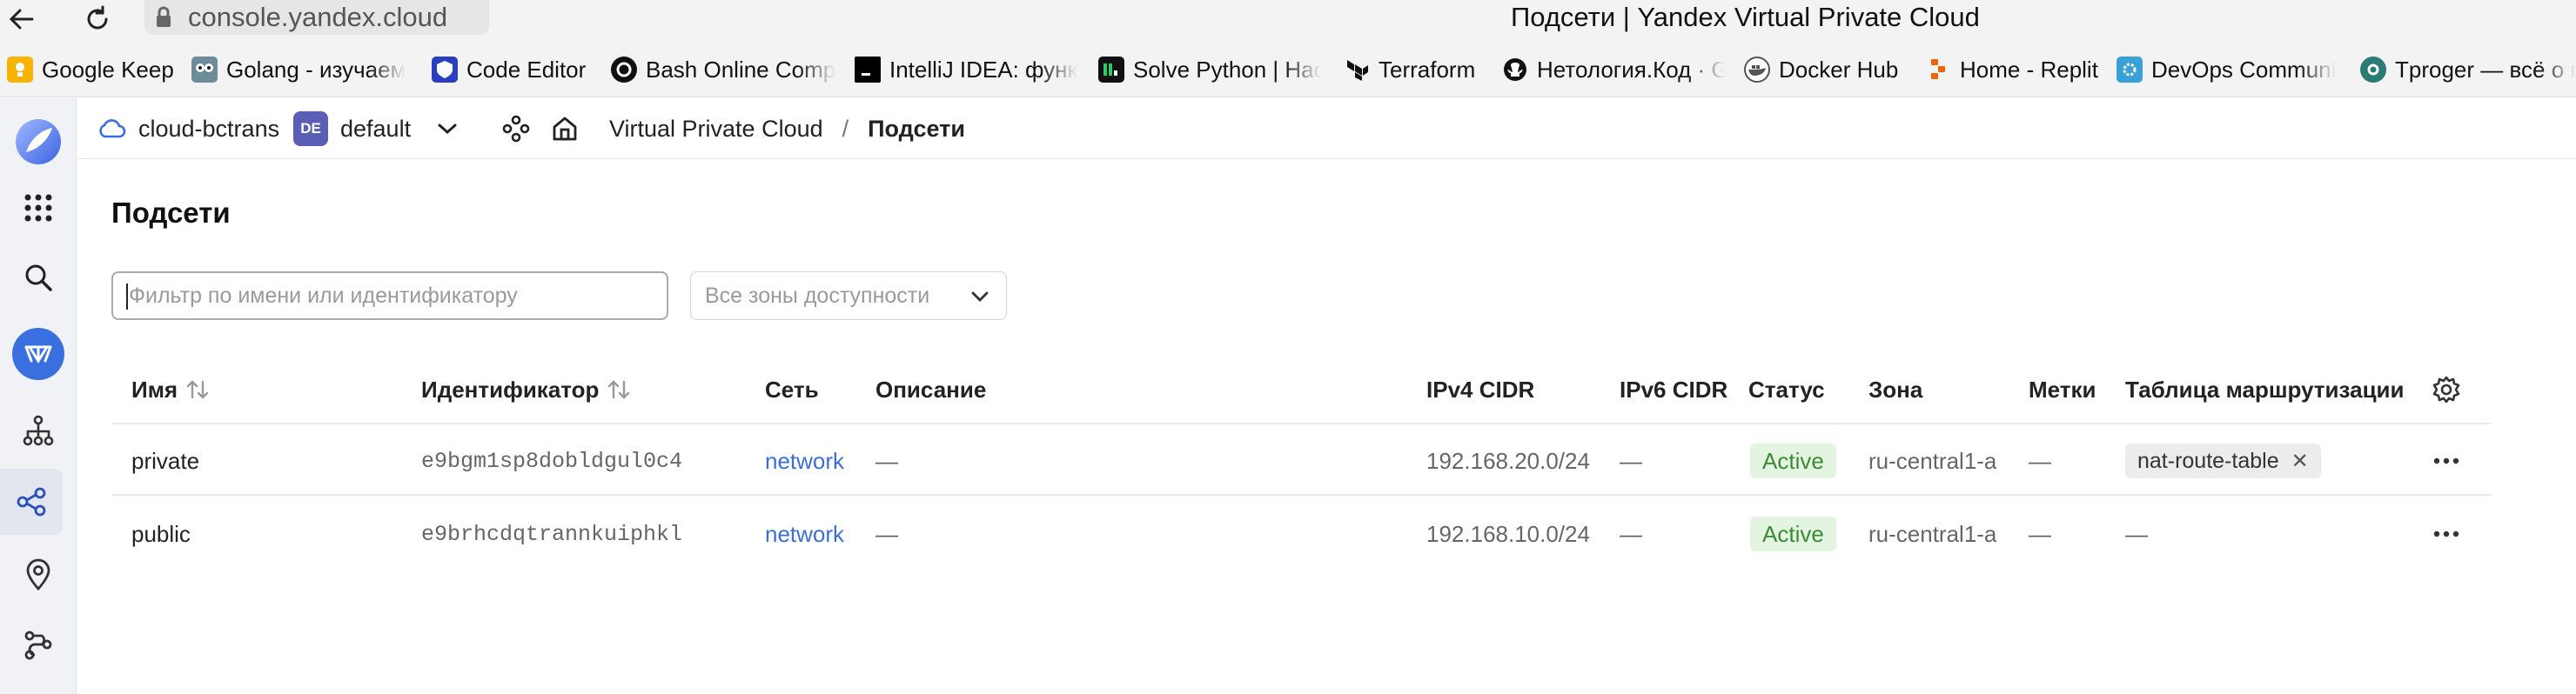  I want to click on reload-button, so click(97, 19).